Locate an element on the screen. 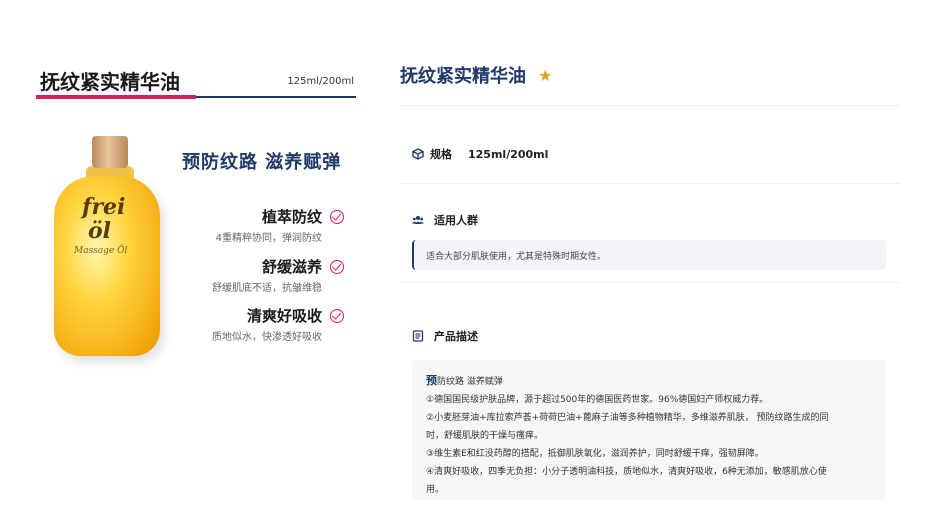 The image size is (928, 529). feature-title: 清爽好吸收 is located at coordinates (284, 316).